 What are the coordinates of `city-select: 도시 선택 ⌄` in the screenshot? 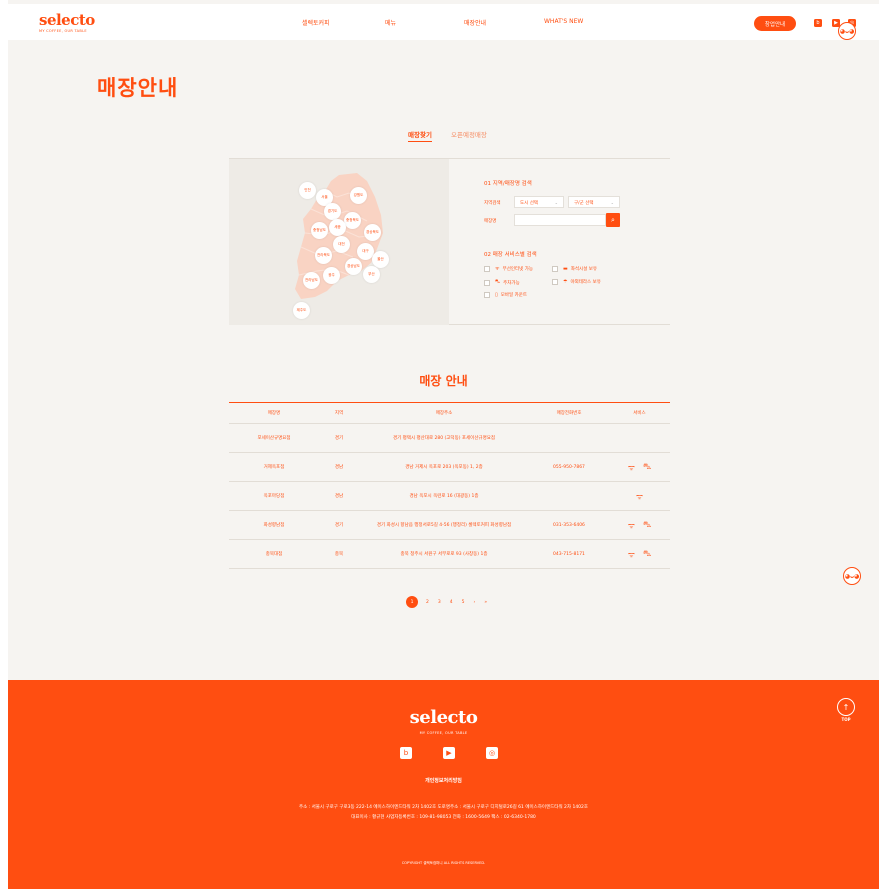 It's located at (539, 202).